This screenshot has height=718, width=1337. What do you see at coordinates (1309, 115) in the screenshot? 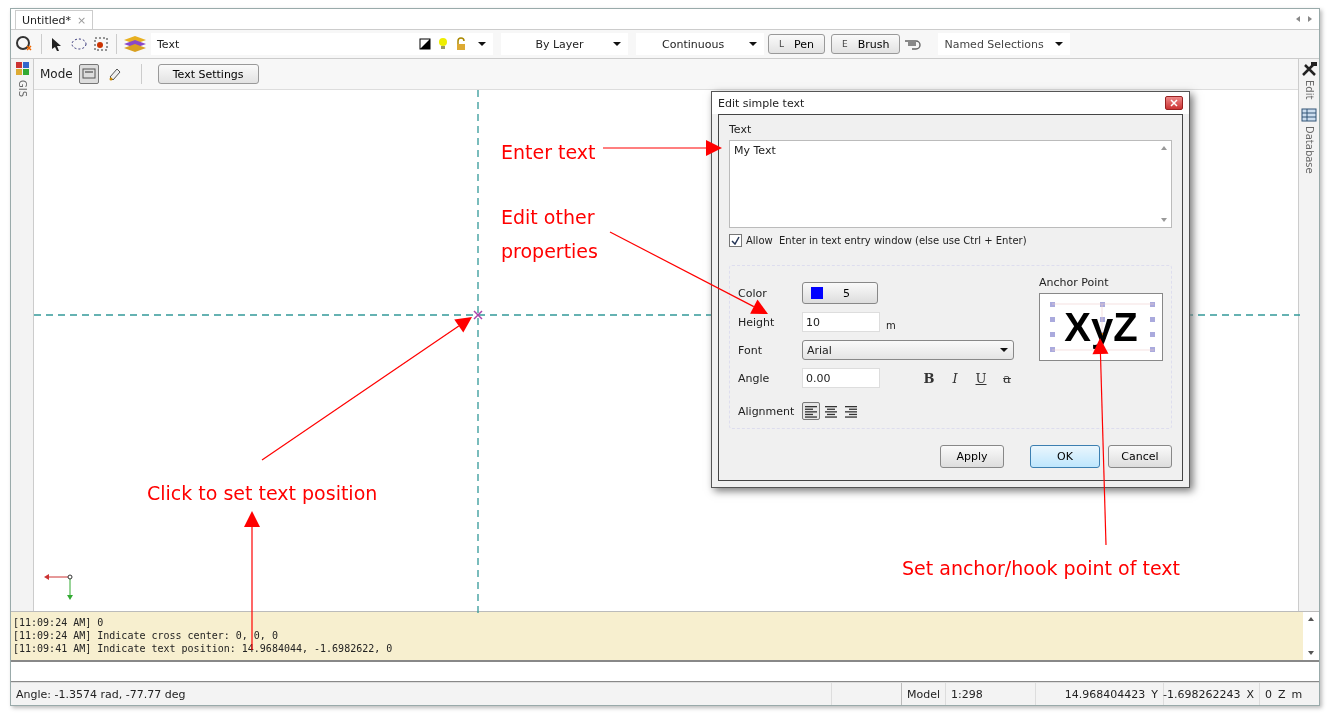
I see `table-icon` at bounding box center [1309, 115].